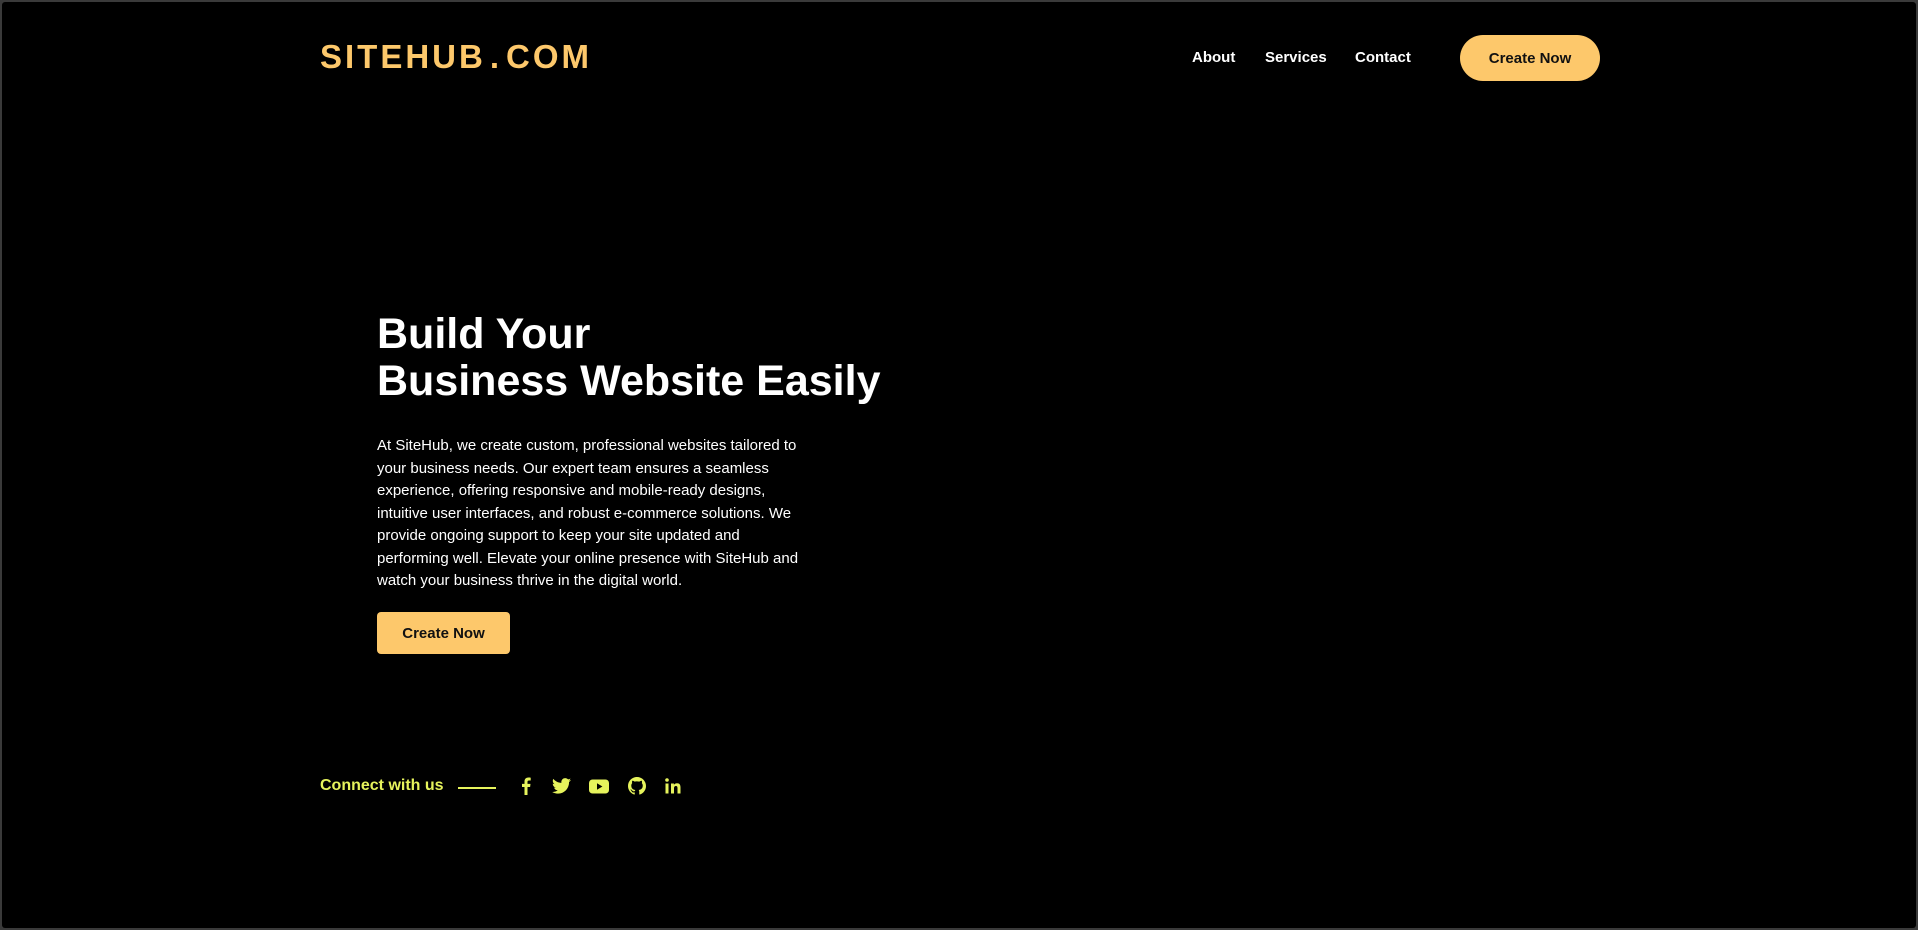 Image resolution: width=1918 pixels, height=930 pixels. What do you see at coordinates (1296, 57) in the screenshot?
I see `nav-link-services: Services` at bounding box center [1296, 57].